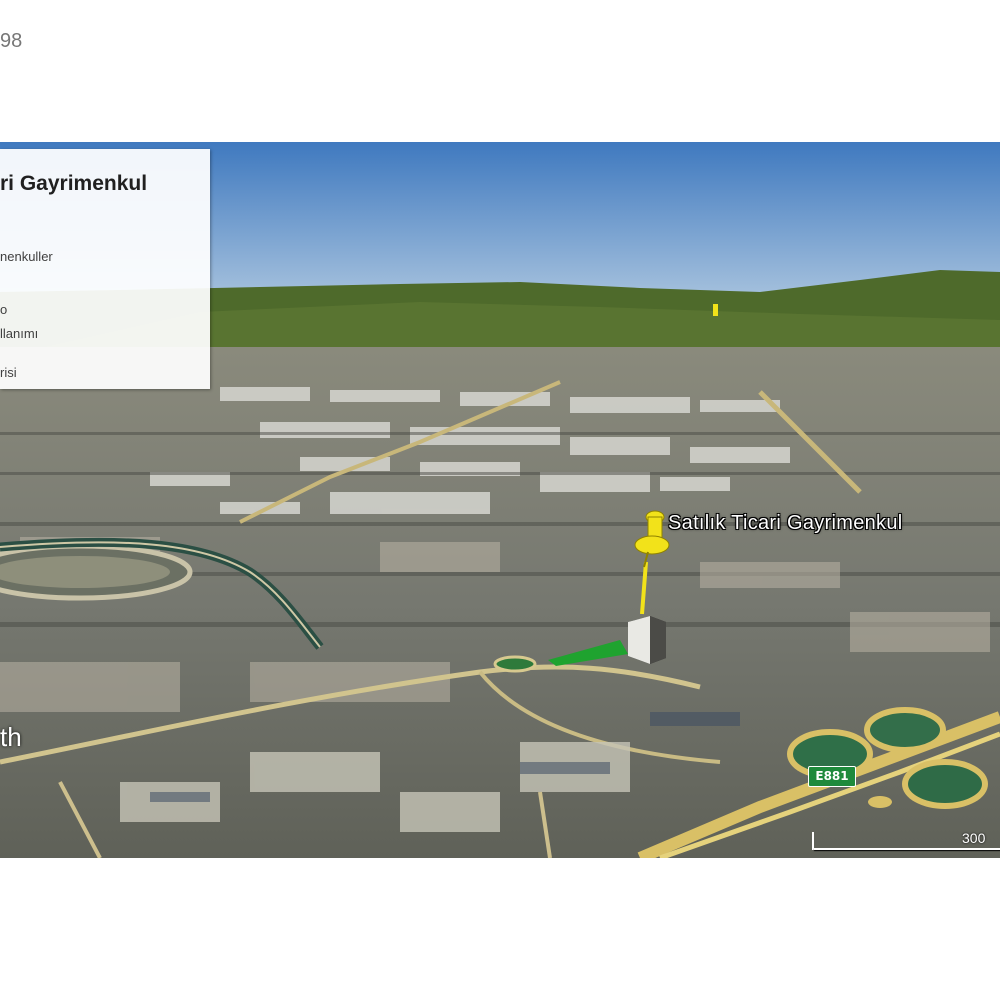 The width and height of the screenshot is (1000, 1000). Describe the element at coordinates (785, 523) in the screenshot. I see `placemark-label: Satılık Ticari Gayrimenkul` at that location.